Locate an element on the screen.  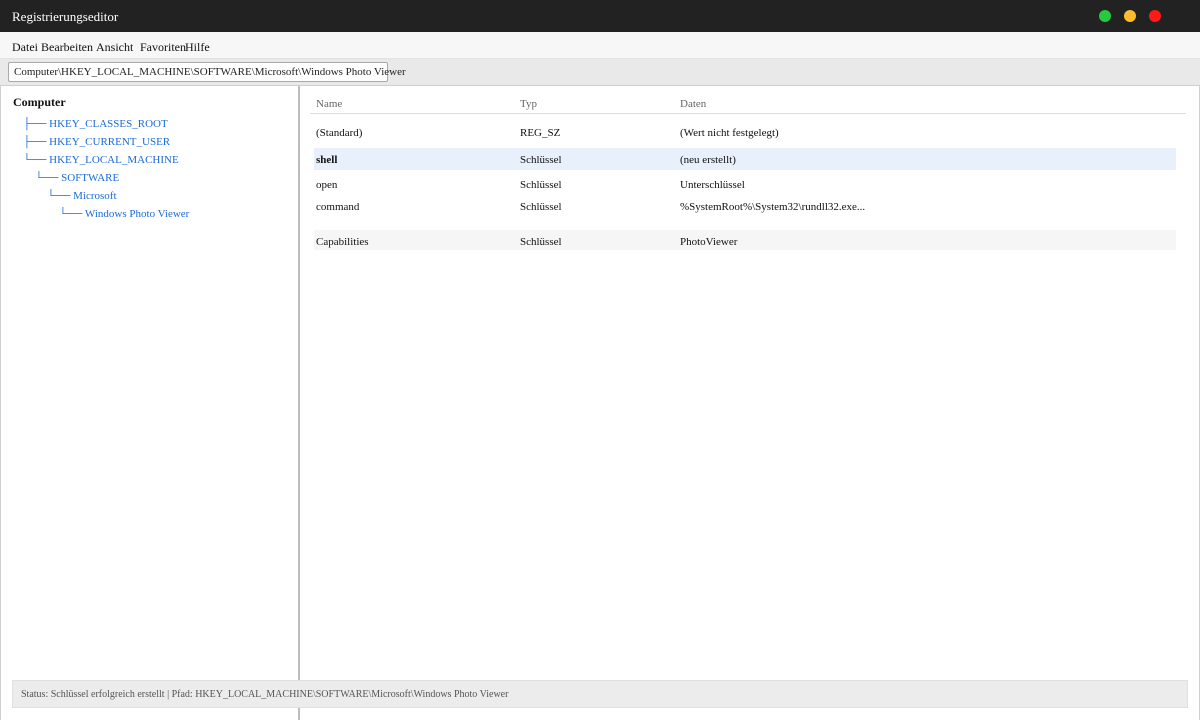
tree-item-software: └── SOFTWARE is located at coordinates (77, 178).